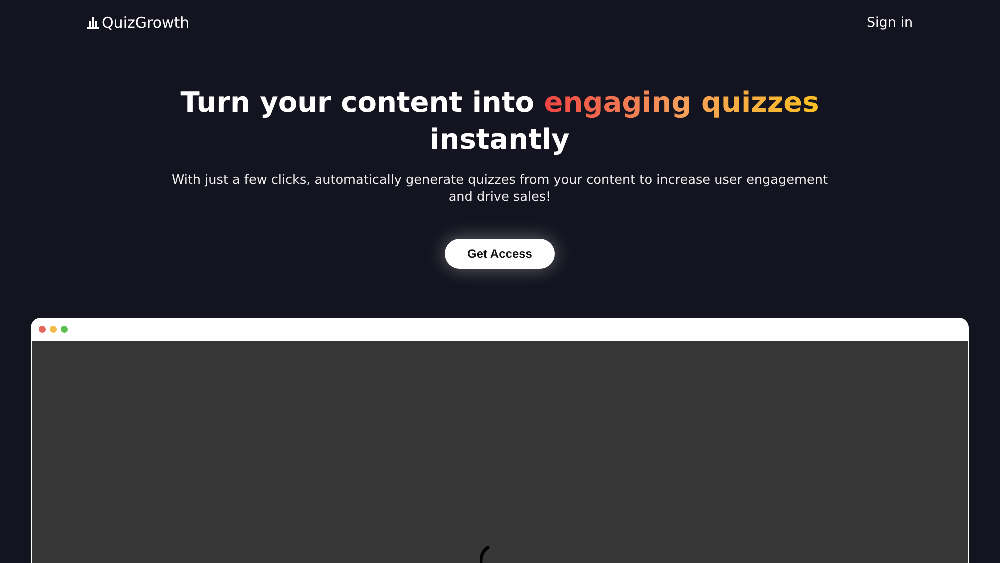 This screenshot has width=1000, height=563. Describe the element at coordinates (500, 254) in the screenshot. I see `get-access-button: Get Access` at that location.